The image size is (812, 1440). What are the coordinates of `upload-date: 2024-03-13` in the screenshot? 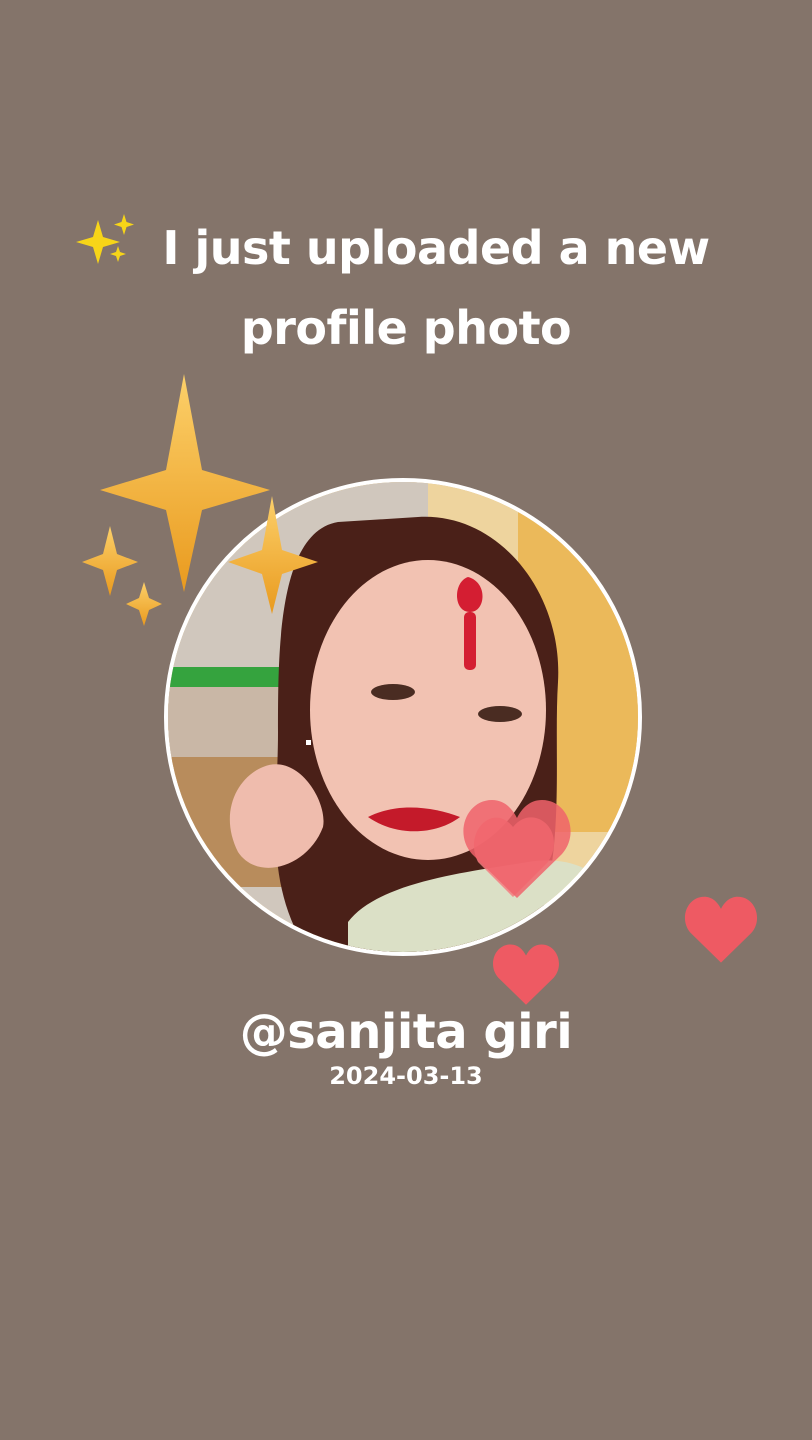 It's located at (406, 1076).